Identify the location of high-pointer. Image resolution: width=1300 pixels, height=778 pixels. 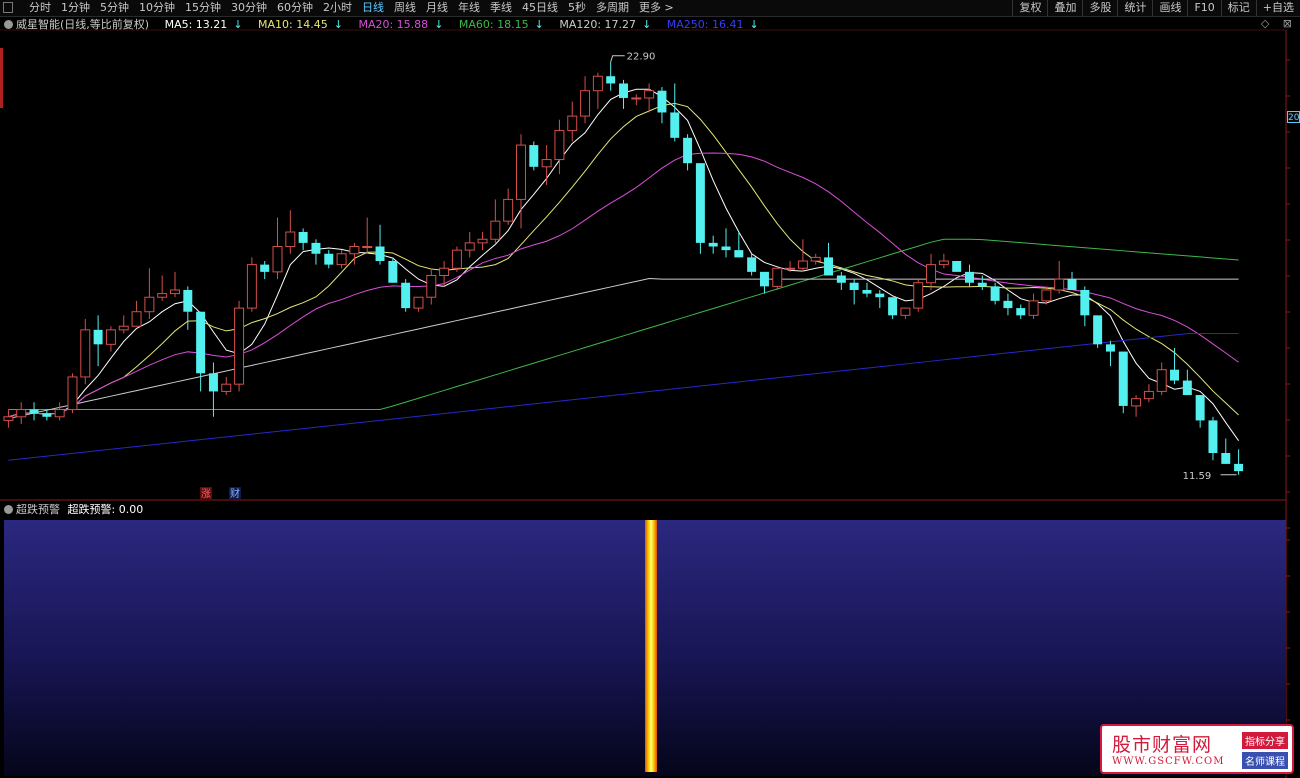
(617, 58).